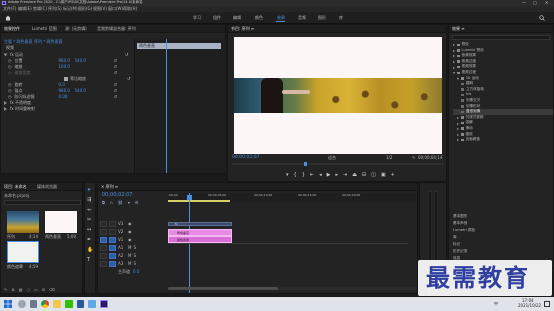 This screenshot has width=554, height=311. Describe the element at coordinates (8, 18) in the screenshot. I see `home-icon` at that location.